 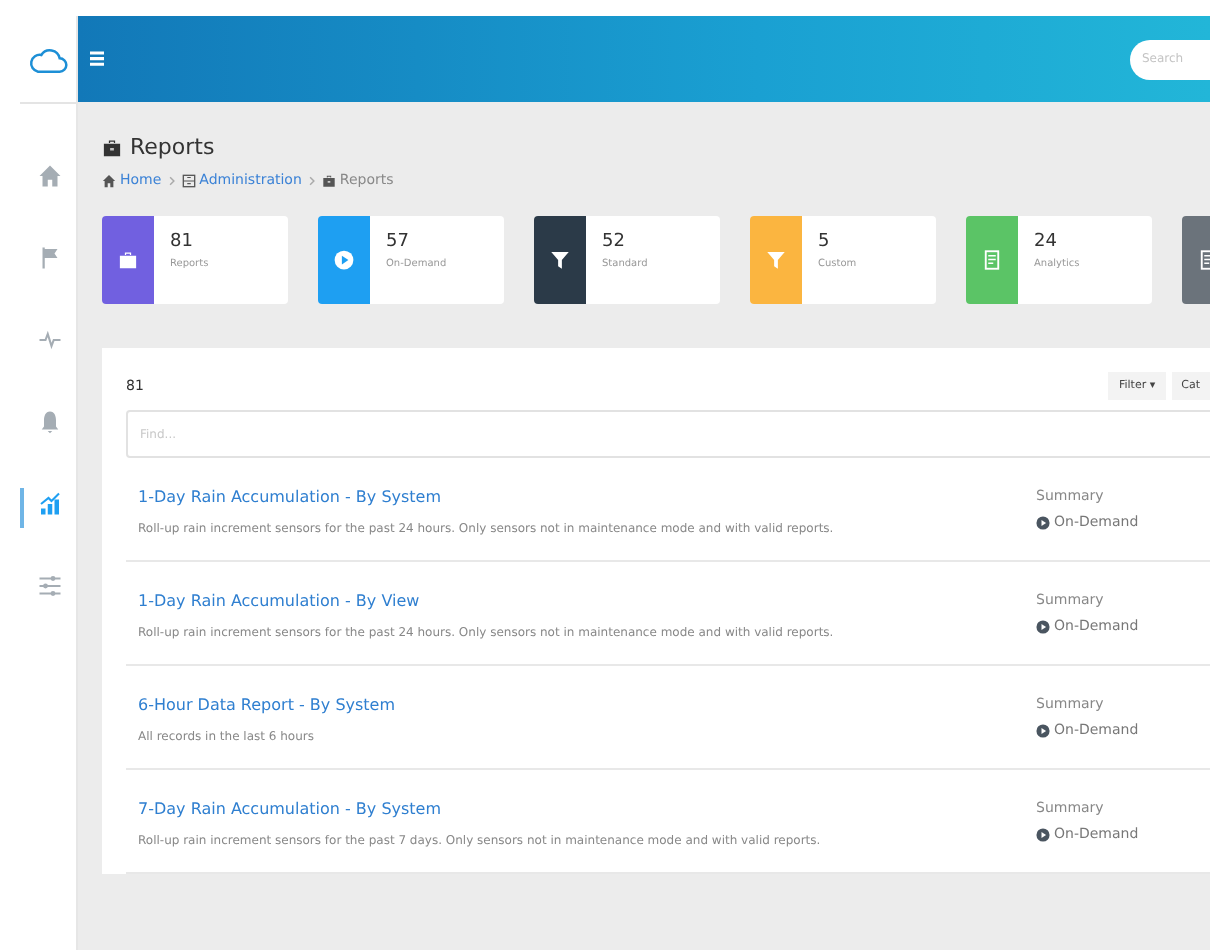 What do you see at coordinates (50, 586) in the screenshot?
I see `sliders-icon` at bounding box center [50, 586].